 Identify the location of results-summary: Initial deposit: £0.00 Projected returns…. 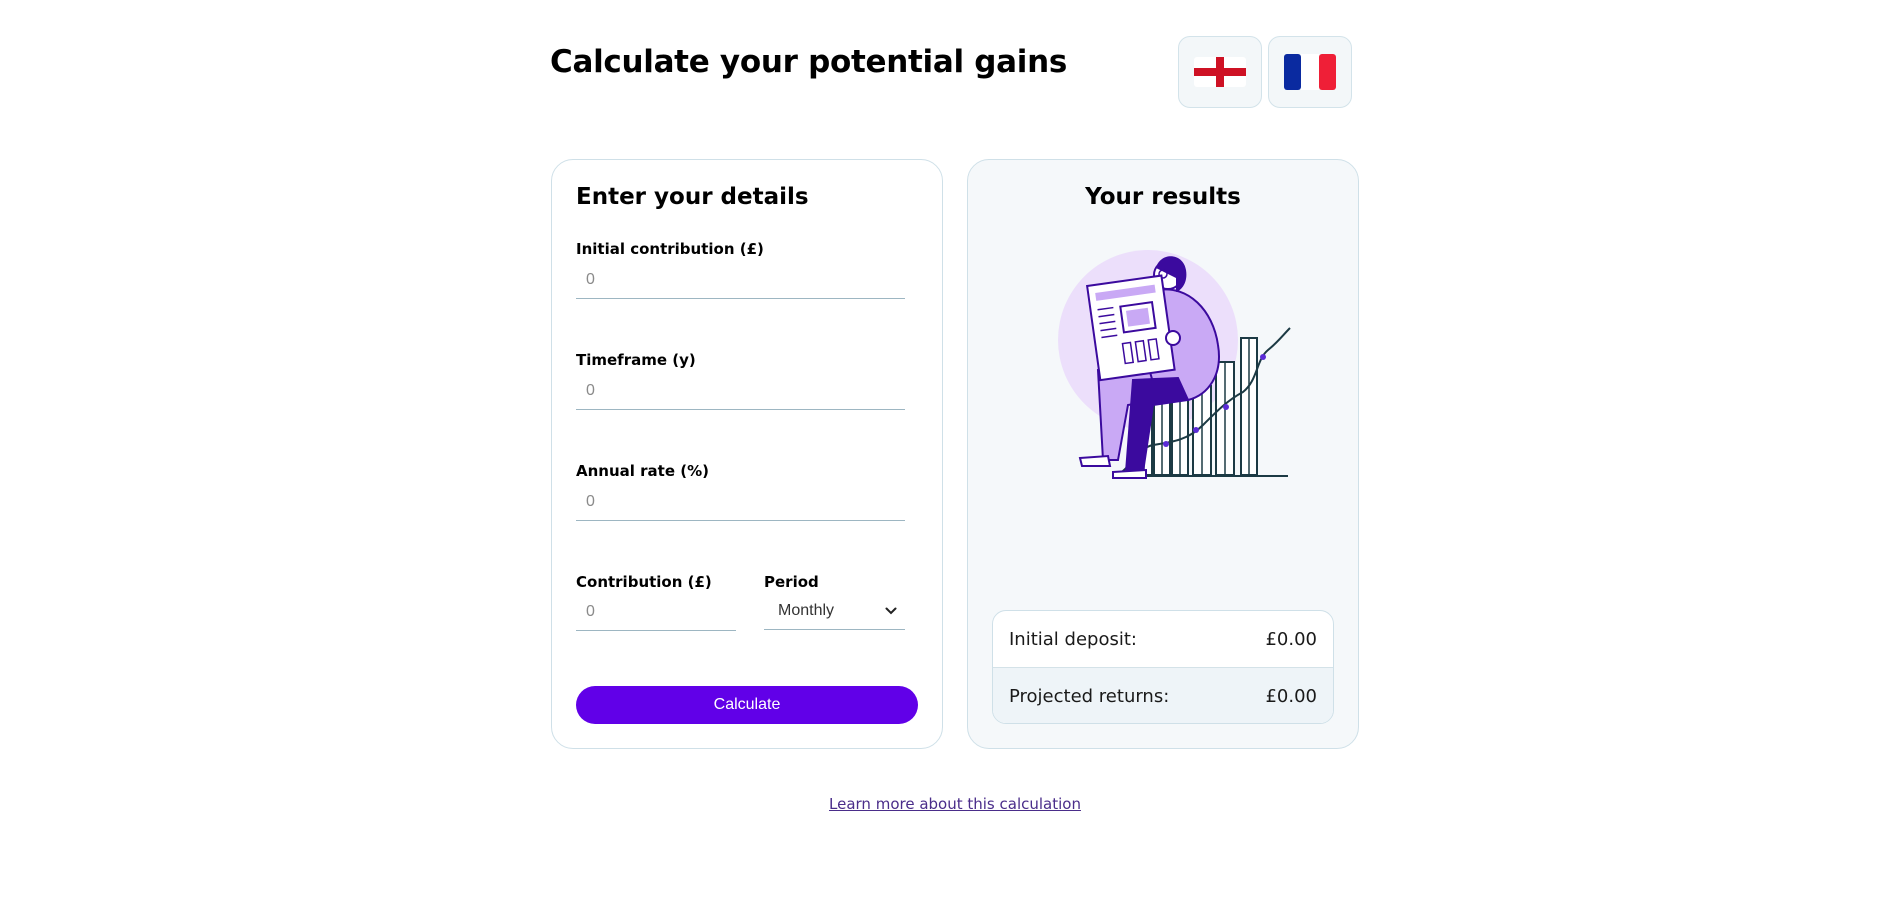
(1163, 667).